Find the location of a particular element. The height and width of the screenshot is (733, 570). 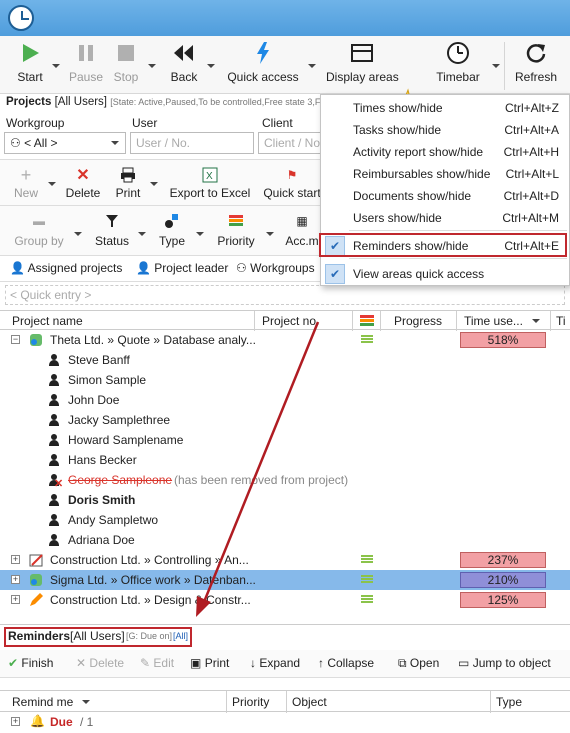

display-areas-button: Display areas is located at coordinates (362, 65).